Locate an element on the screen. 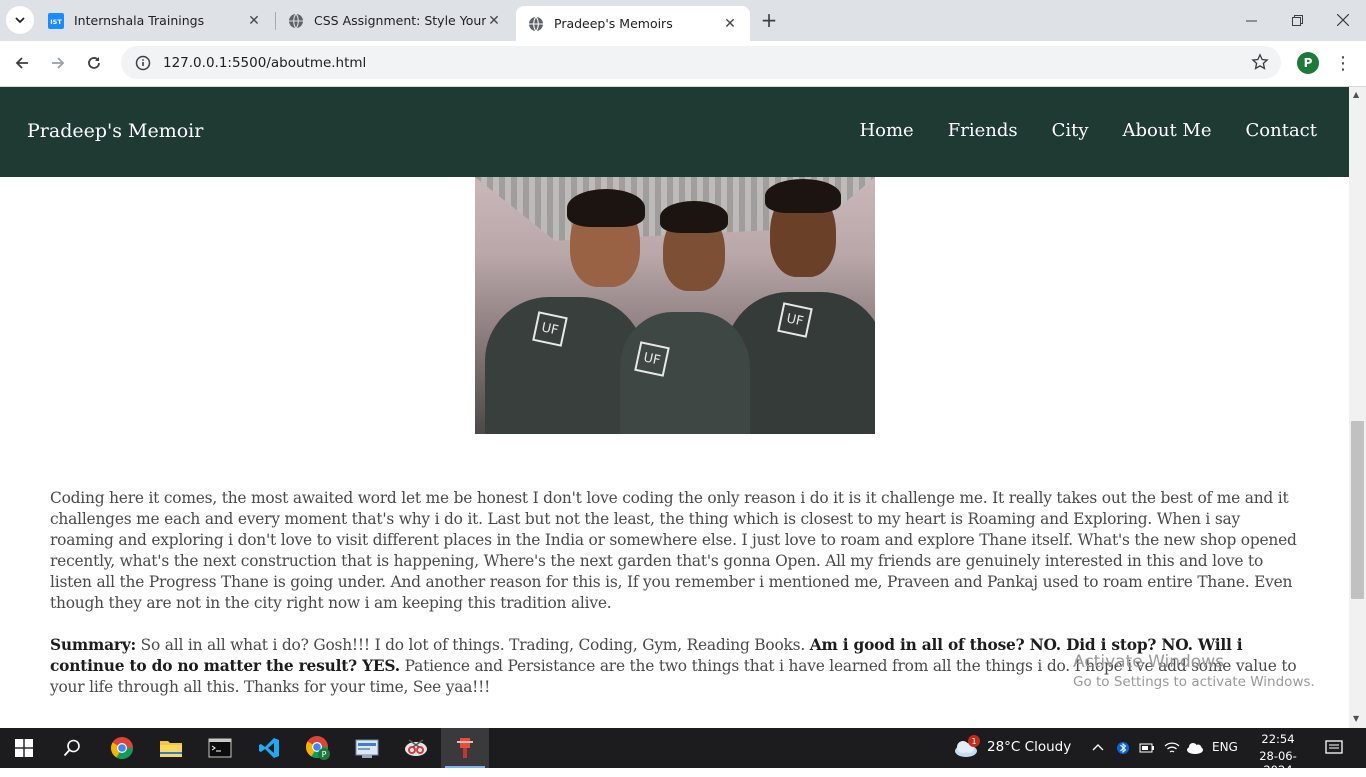  close-icon is located at coordinates (1343, 20).